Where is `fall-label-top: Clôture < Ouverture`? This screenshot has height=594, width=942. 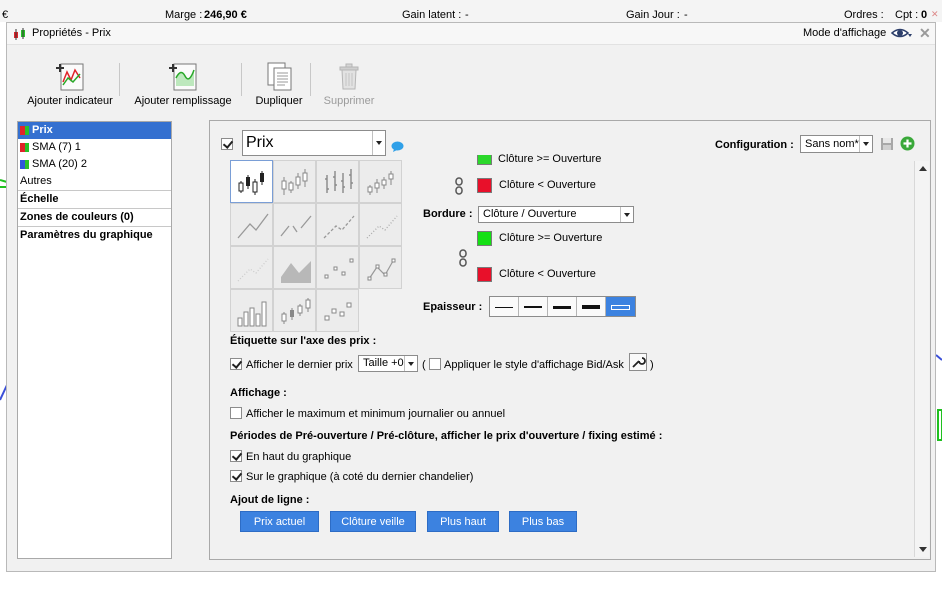
fall-label-top: Clôture < Ouverture is located at coordinates (547, 185).